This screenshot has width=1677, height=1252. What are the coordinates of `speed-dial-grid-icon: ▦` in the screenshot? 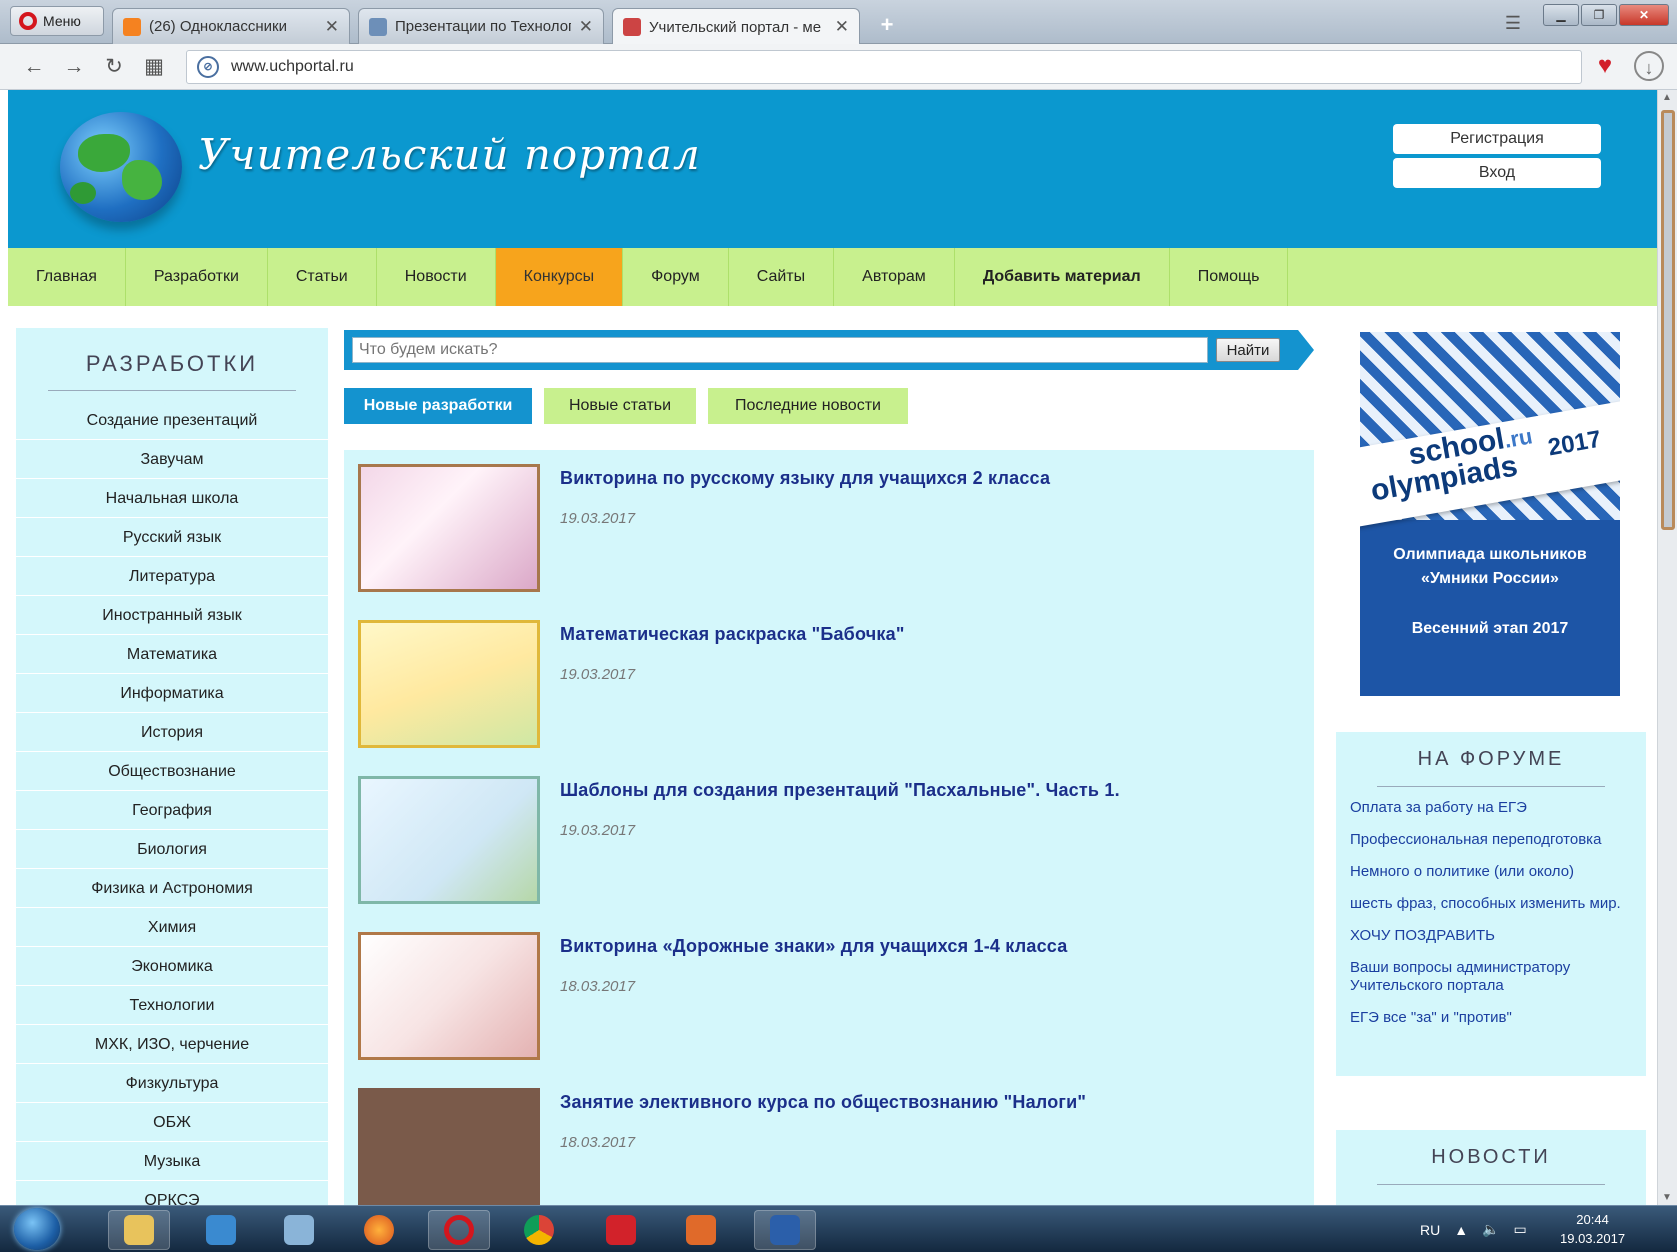 It's located at (154, 67).